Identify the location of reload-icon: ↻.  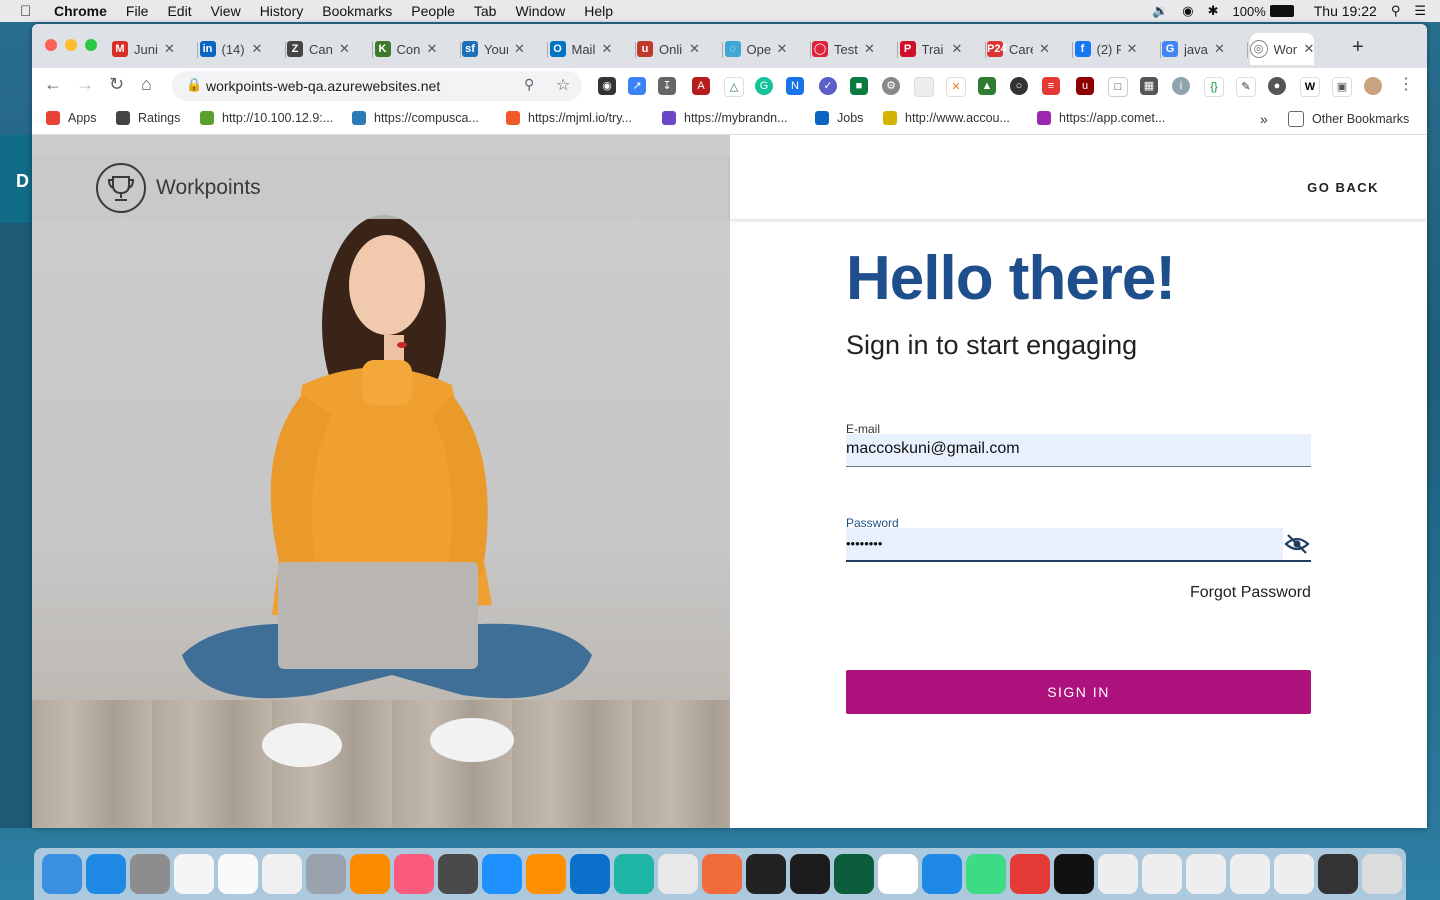
(116, 84).